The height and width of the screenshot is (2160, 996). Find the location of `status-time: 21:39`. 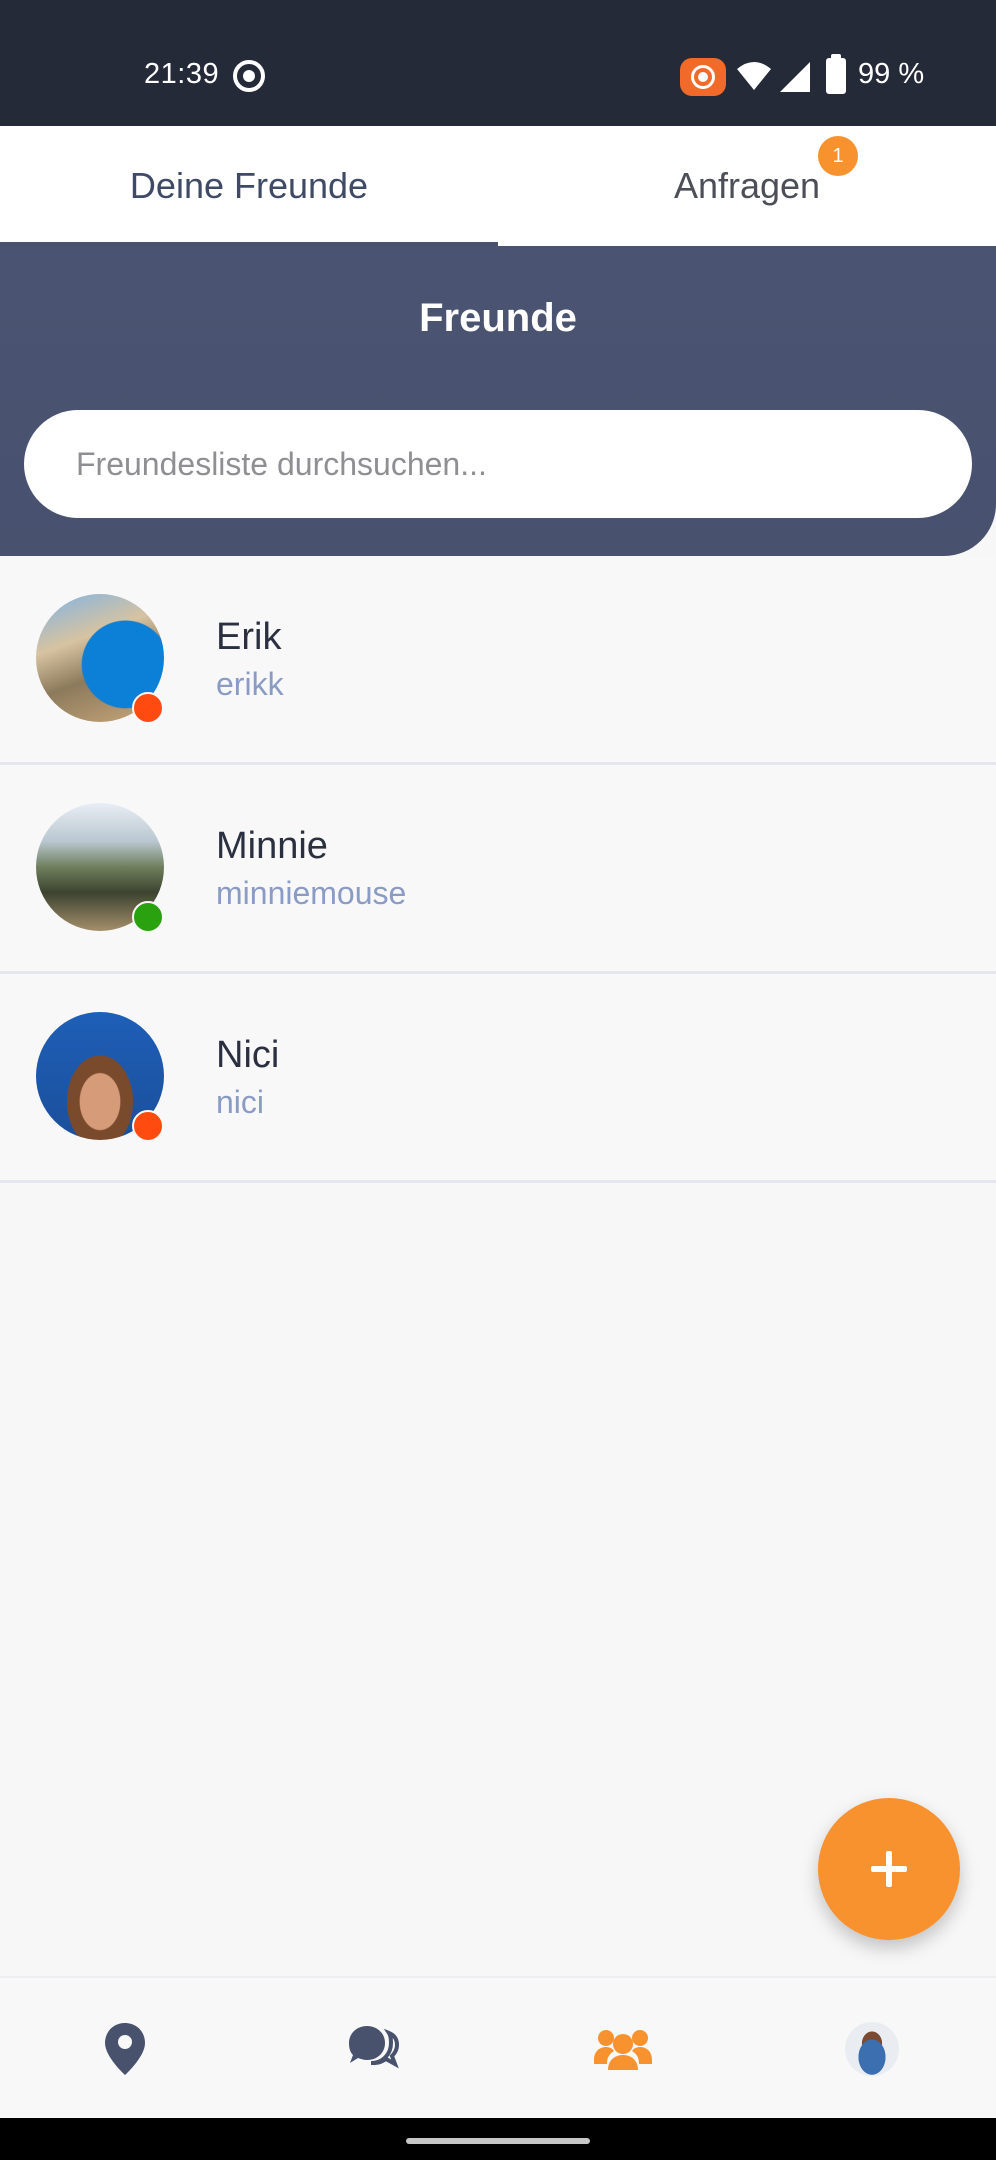

status-time: 21:39 is located at coordinates (182, 74).